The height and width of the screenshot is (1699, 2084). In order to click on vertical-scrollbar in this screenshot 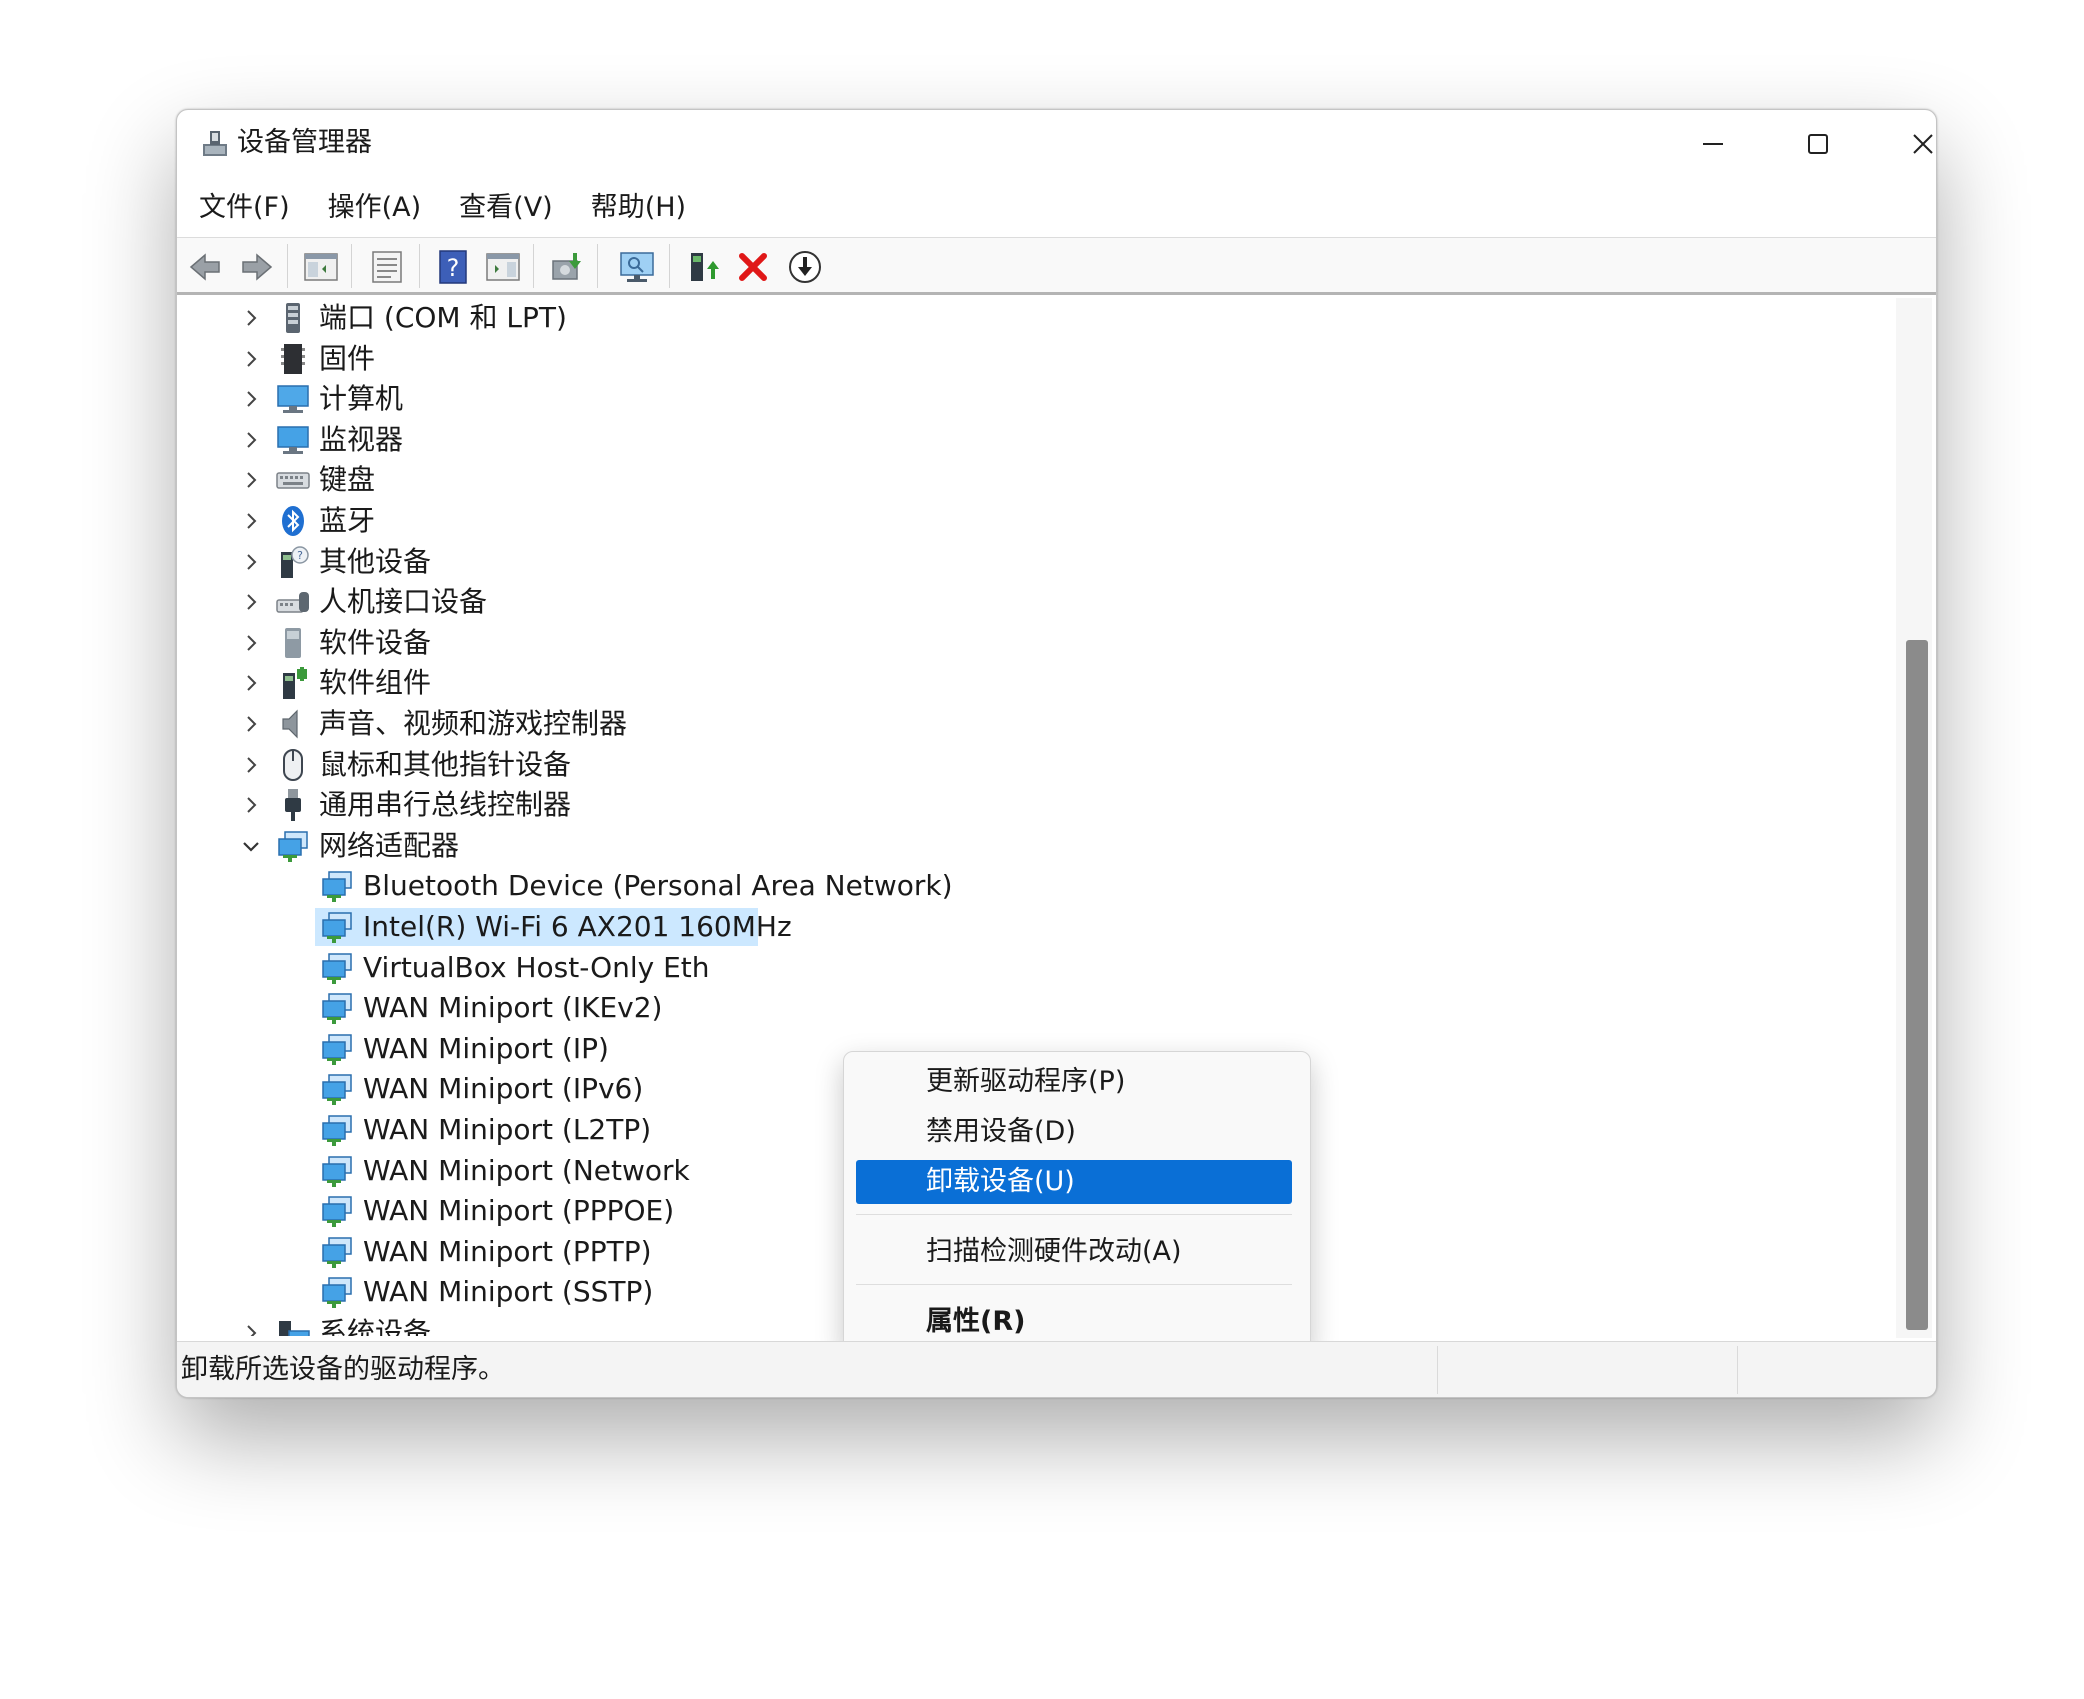, I will do `click(1914, 818)`.